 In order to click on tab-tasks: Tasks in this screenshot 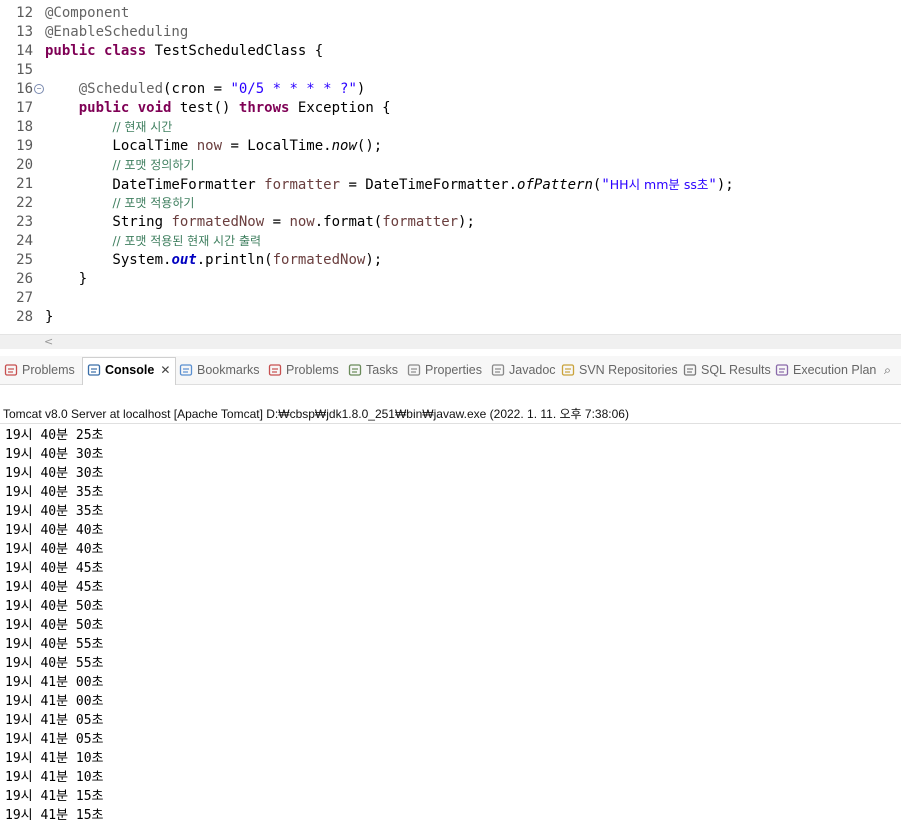, I will do `click(373, 370)`.